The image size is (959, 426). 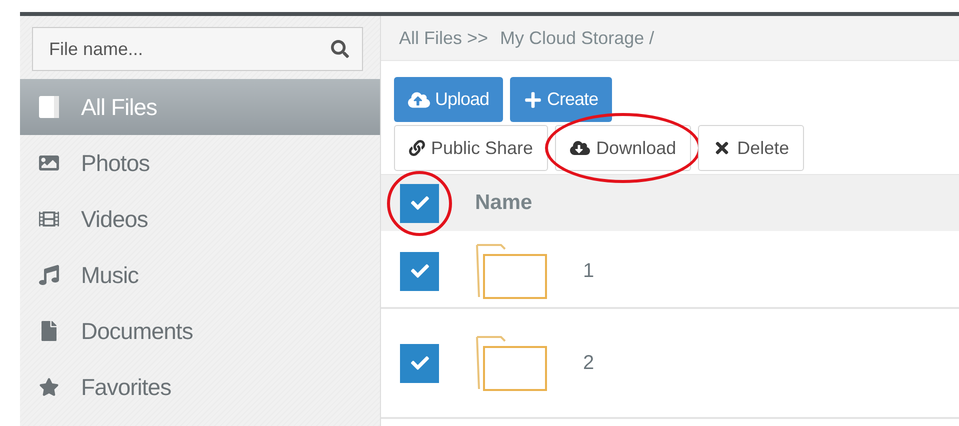 What do you see at coordinates (471, 148) in the screenshot?
I see `action-button: Public Share` at bounding box center [471, 148].